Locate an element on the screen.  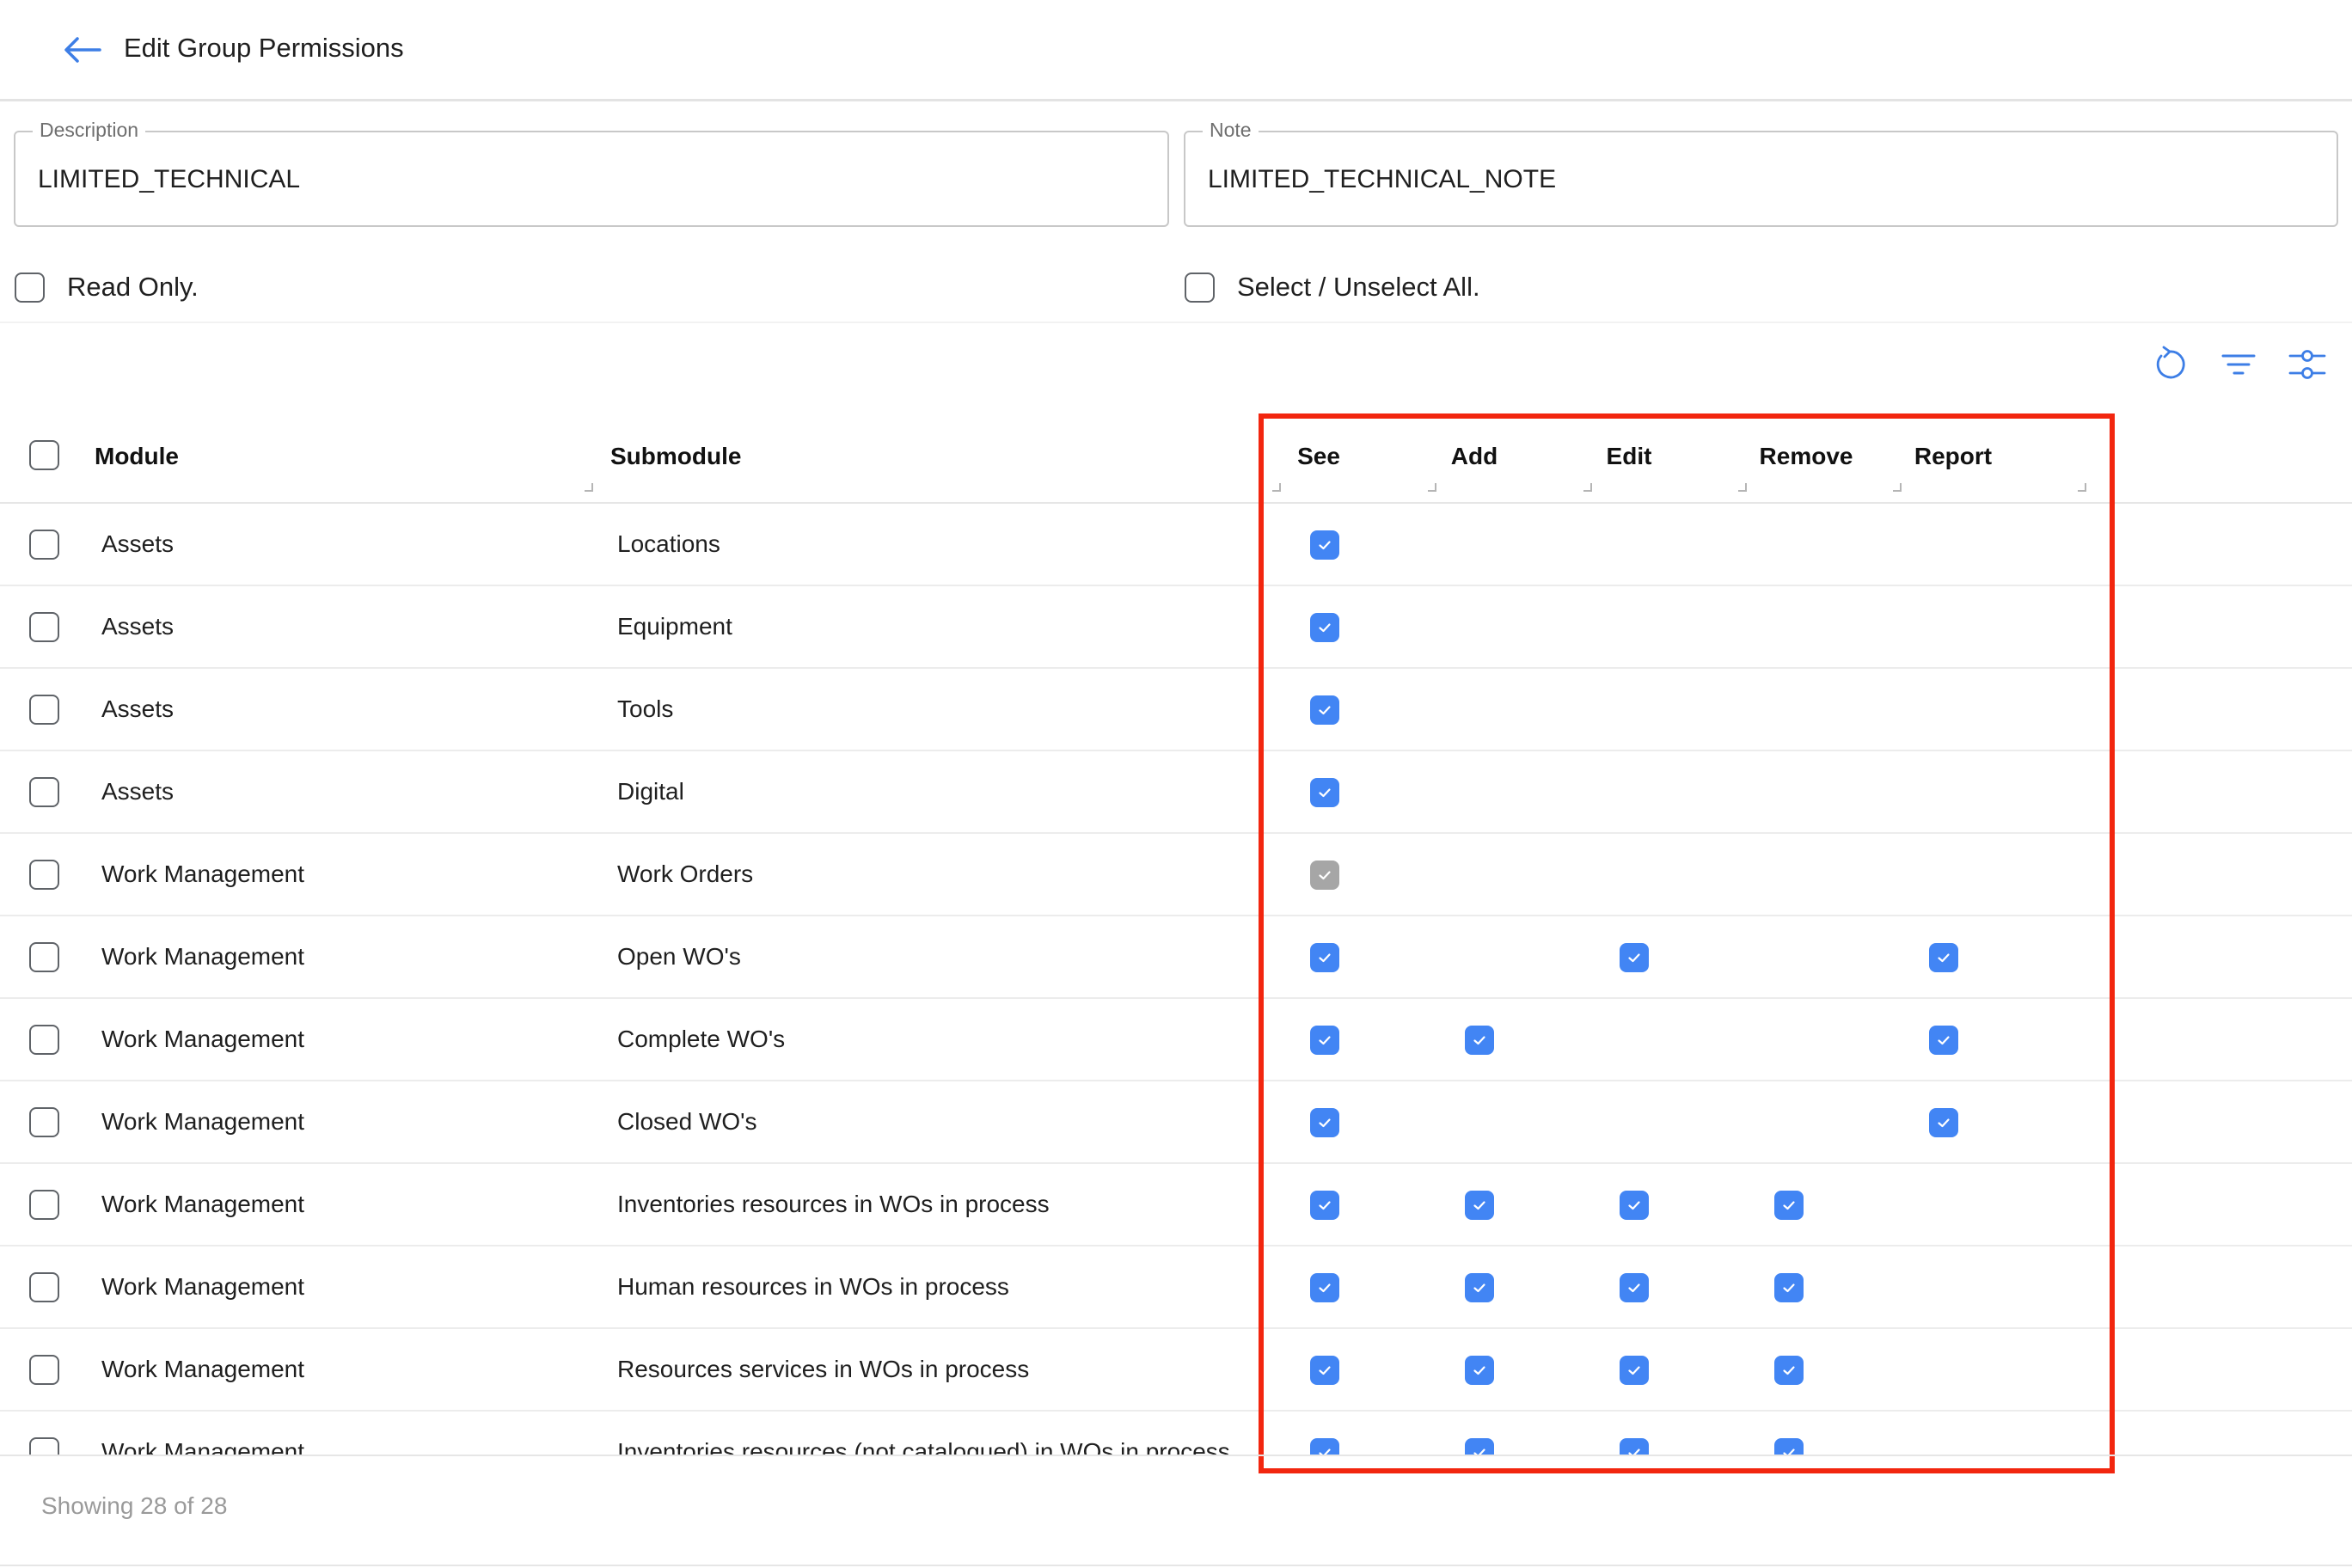
column-header-add: Add is located at coordinates (1474, 456).